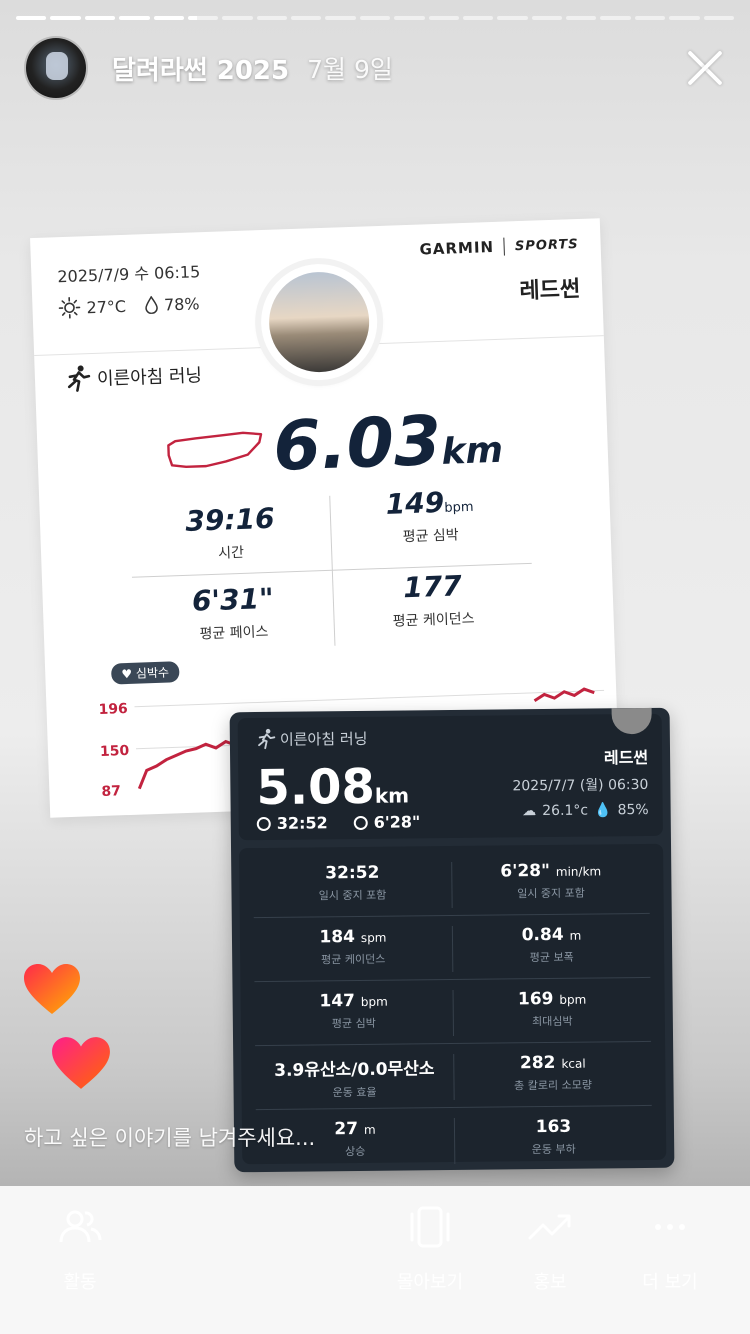 The height and width of the screenshot is (1334, 750). What do you see at coordinates (429, 515) in the screenshot?
I see `stat-heart-rate: 149bpm 평균 심박` at bounding box center [429, 515].